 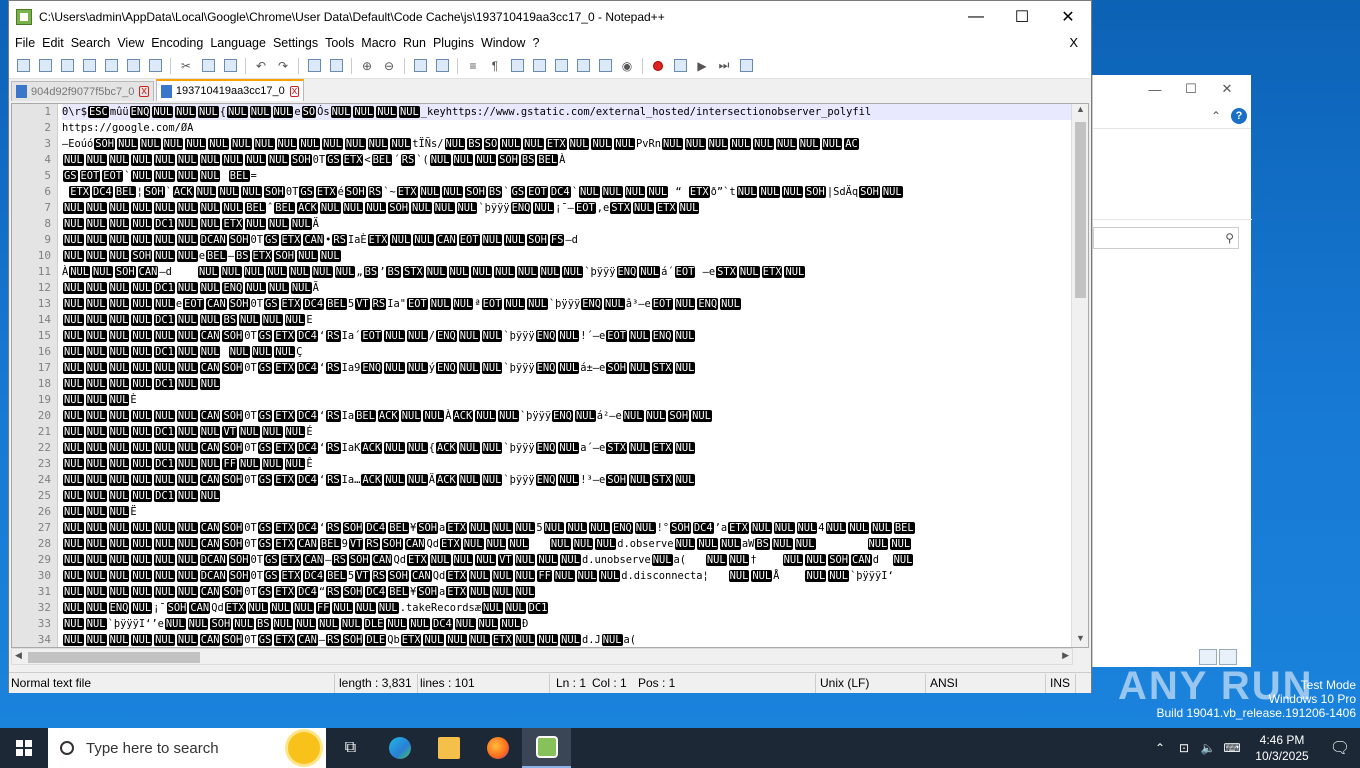 What do you see at coordinates (1166, 238) in the screenshot?
I see `search-box: ⚲` at bounding box center [1166, 238].